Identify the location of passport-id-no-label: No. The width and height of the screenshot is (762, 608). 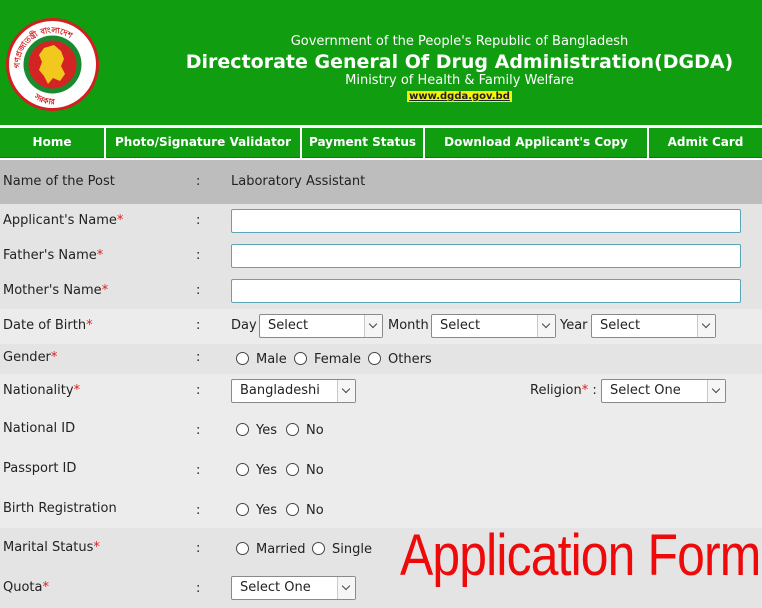
(315, 470).